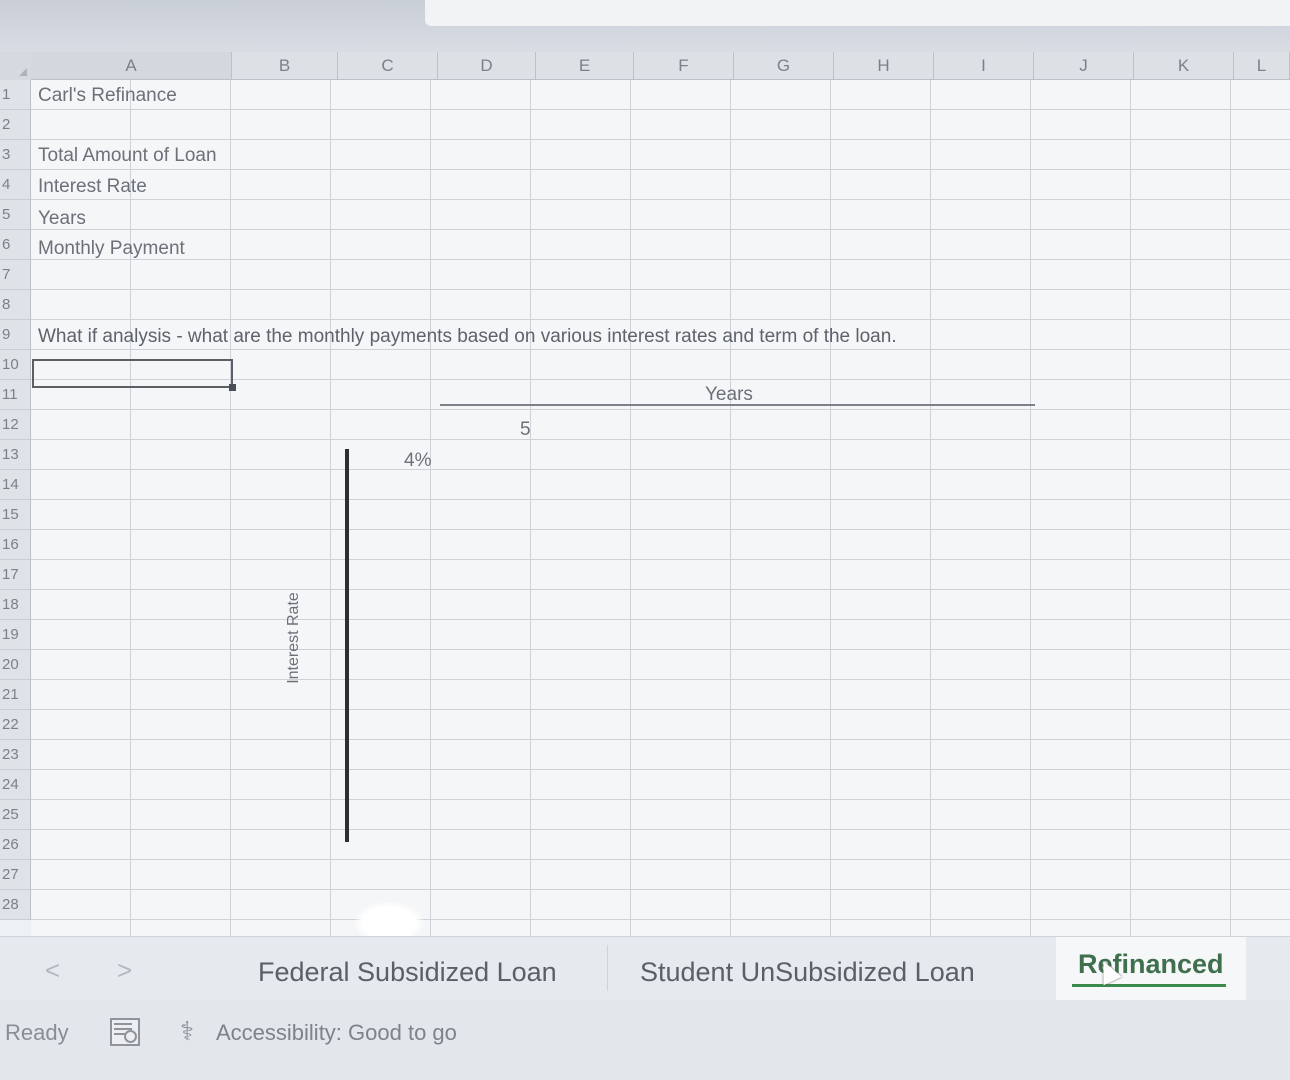  Describe the element at coordinates (294, 638) in the screenshot. I see `interest-rate-label: Interest Rate` at that location.